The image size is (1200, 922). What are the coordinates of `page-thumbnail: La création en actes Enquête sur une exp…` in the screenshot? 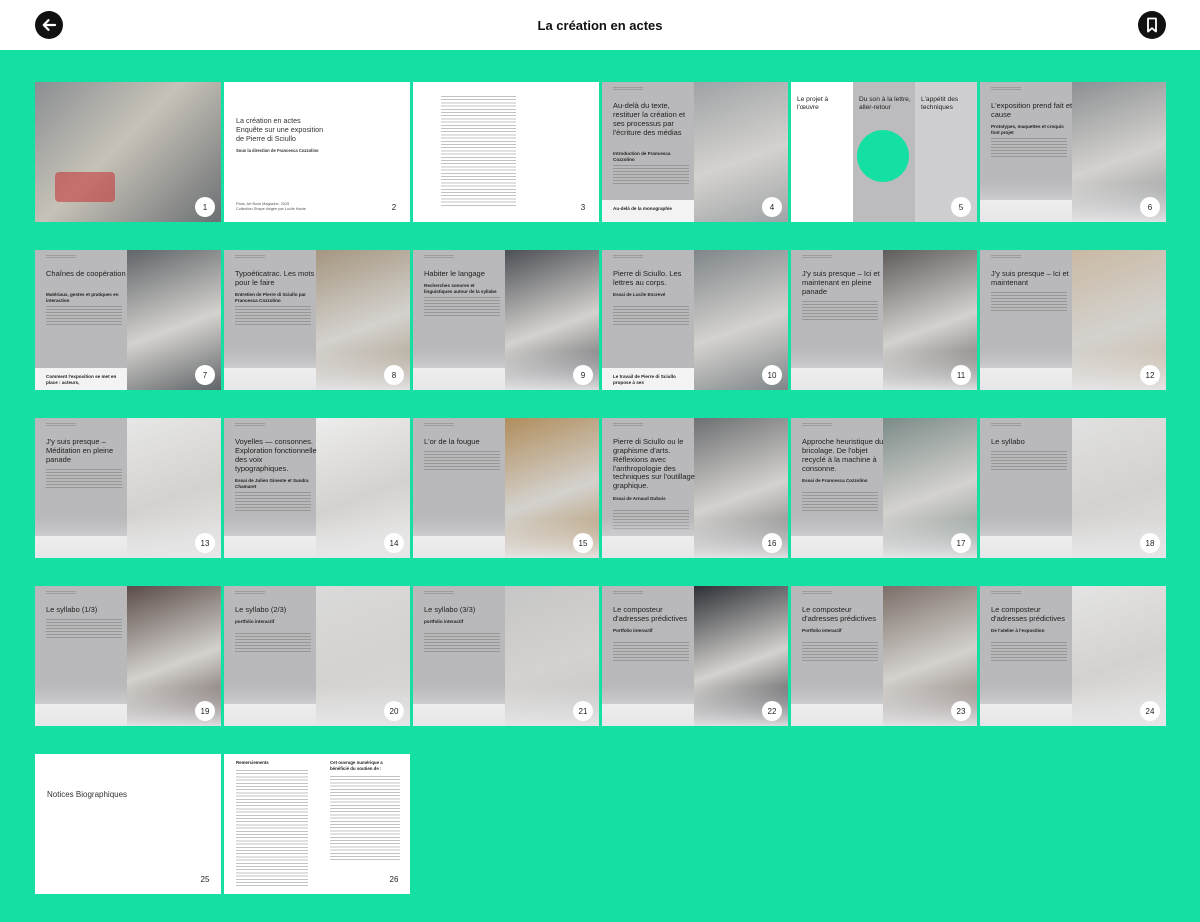 It's located at (317, 152).